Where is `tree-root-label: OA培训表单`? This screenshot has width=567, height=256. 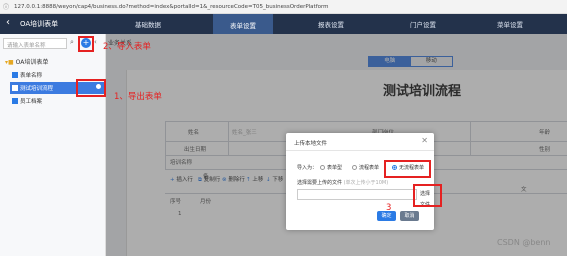 tree-root-label: OA培训表单 is located at coordinates (32, 62).